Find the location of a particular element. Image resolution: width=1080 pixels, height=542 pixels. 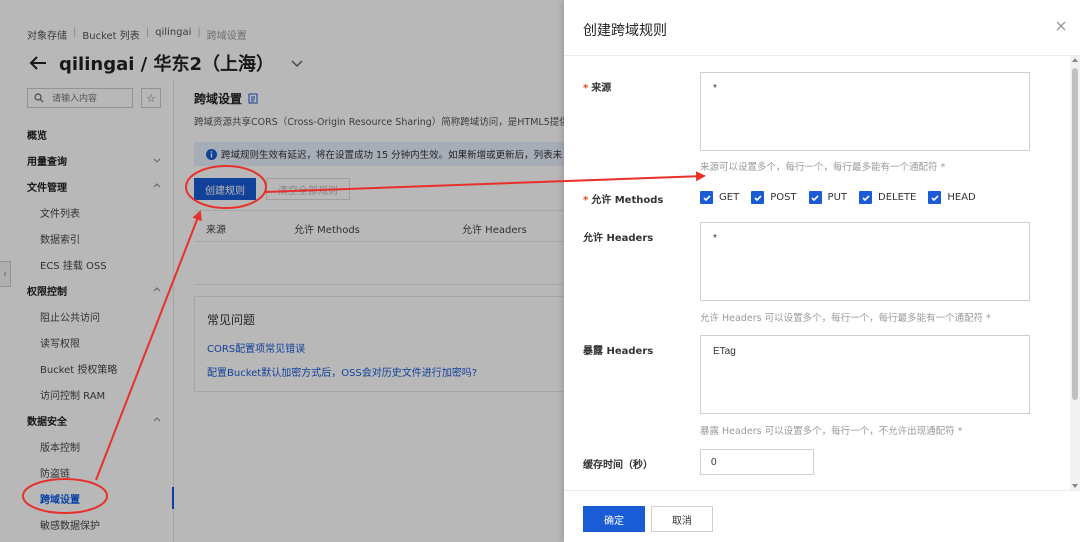

drawer-title: 创建跨域规则 is located at coordinates (625, 31).